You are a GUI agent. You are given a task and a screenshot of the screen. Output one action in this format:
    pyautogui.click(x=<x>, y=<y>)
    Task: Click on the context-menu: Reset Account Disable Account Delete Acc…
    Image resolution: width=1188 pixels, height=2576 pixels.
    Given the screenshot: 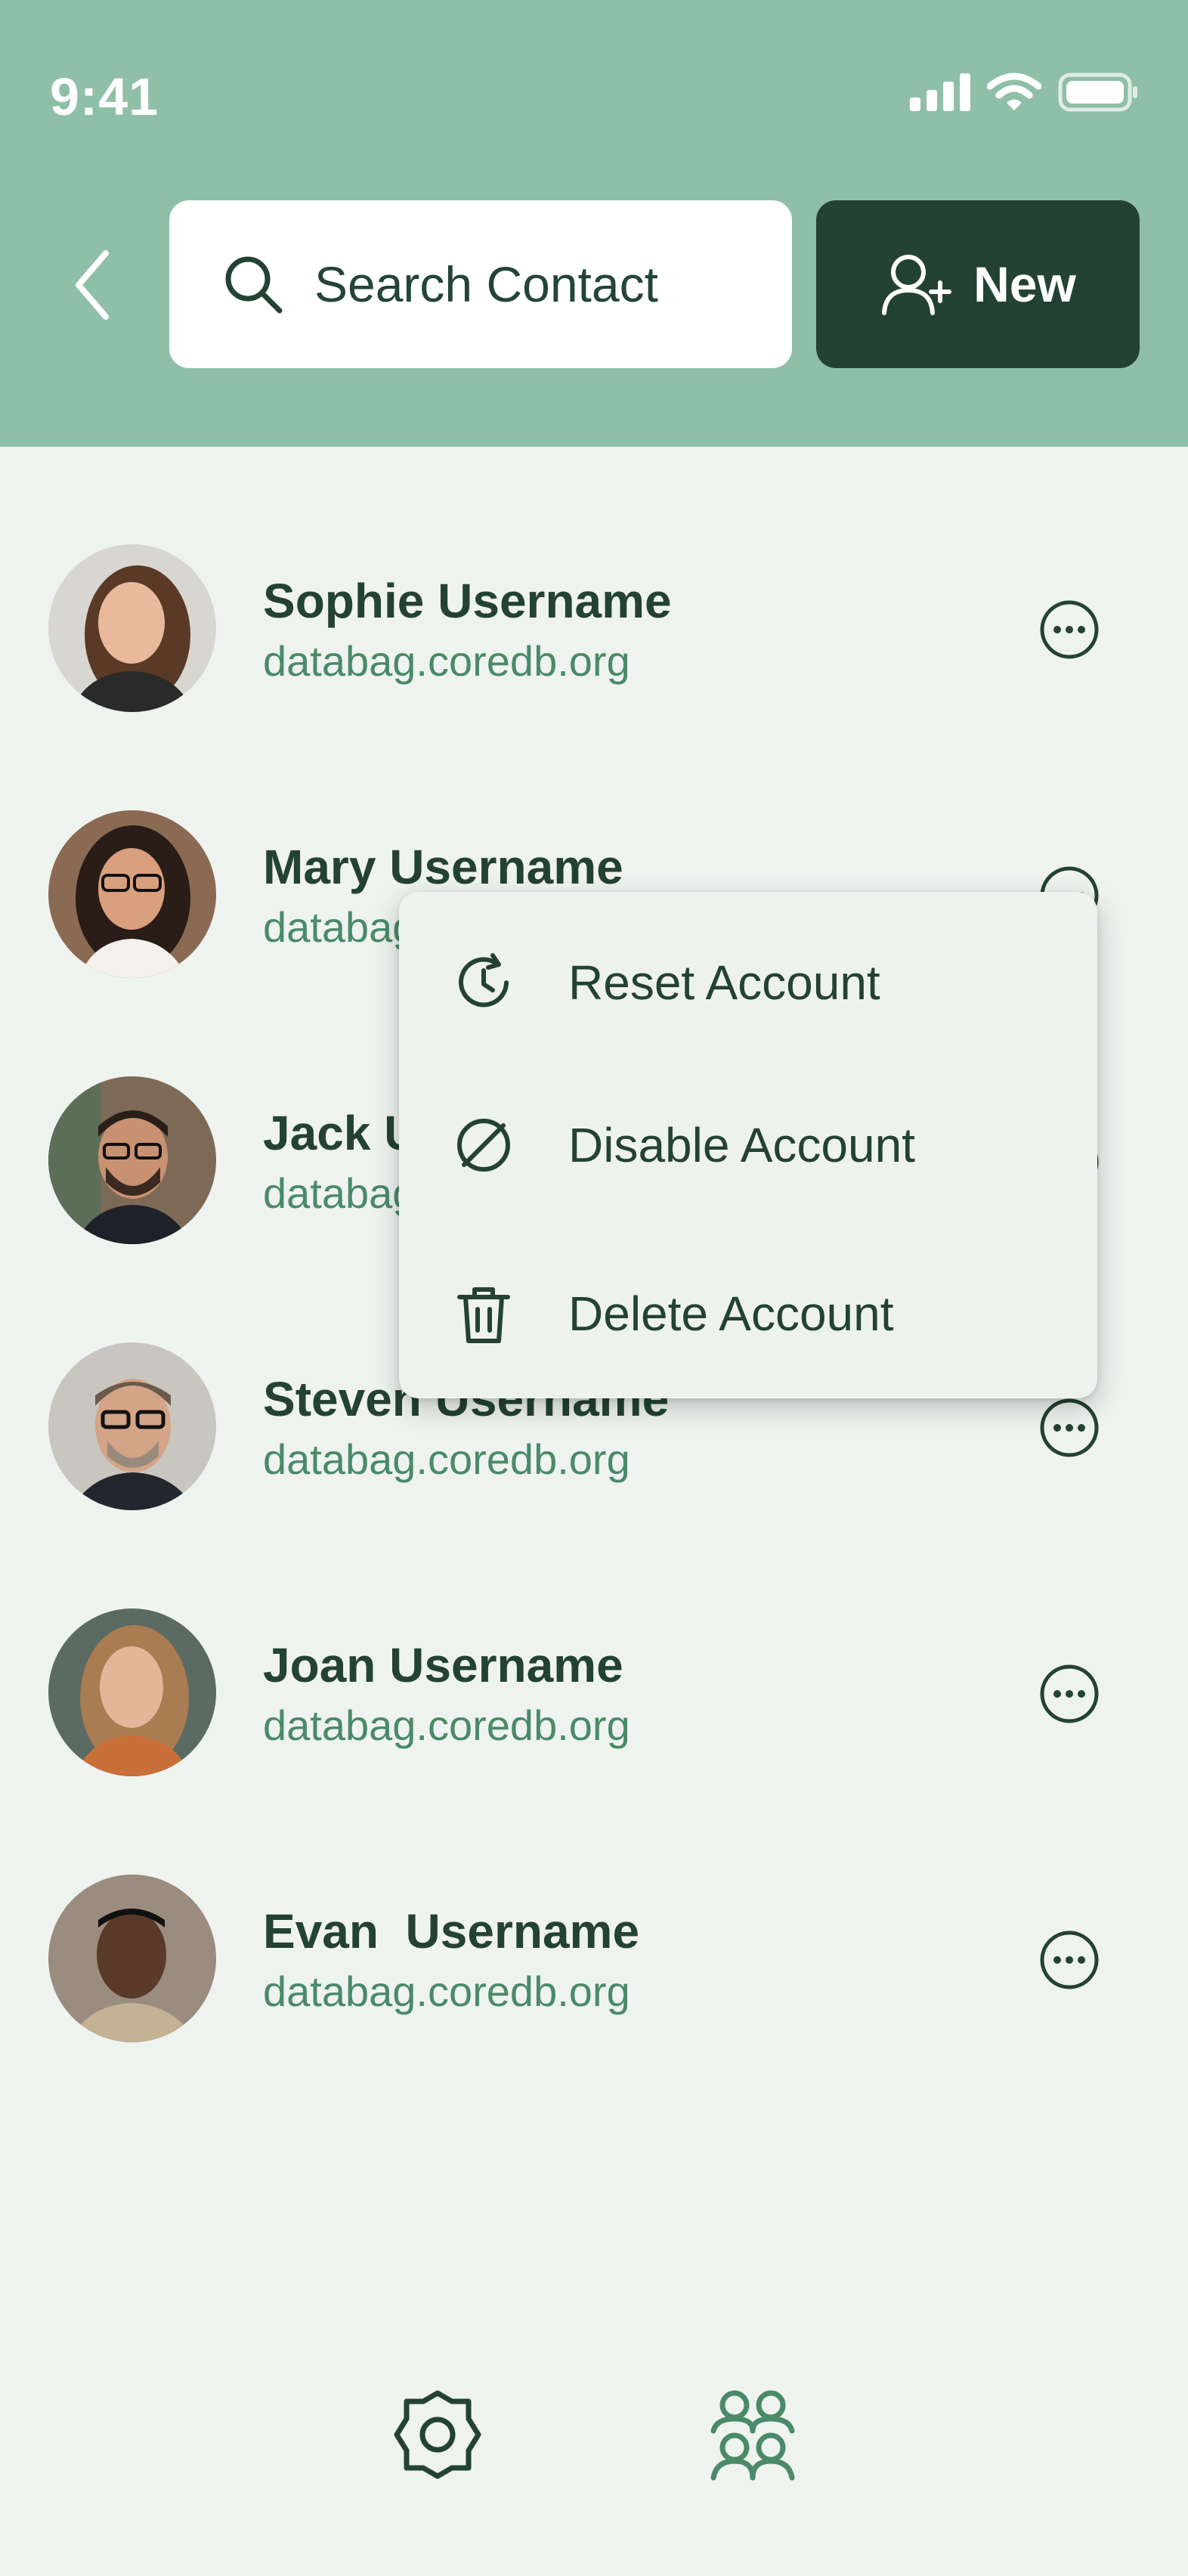 What is the action you would take?
    pyautogui.click(x=748, y=1145)
    